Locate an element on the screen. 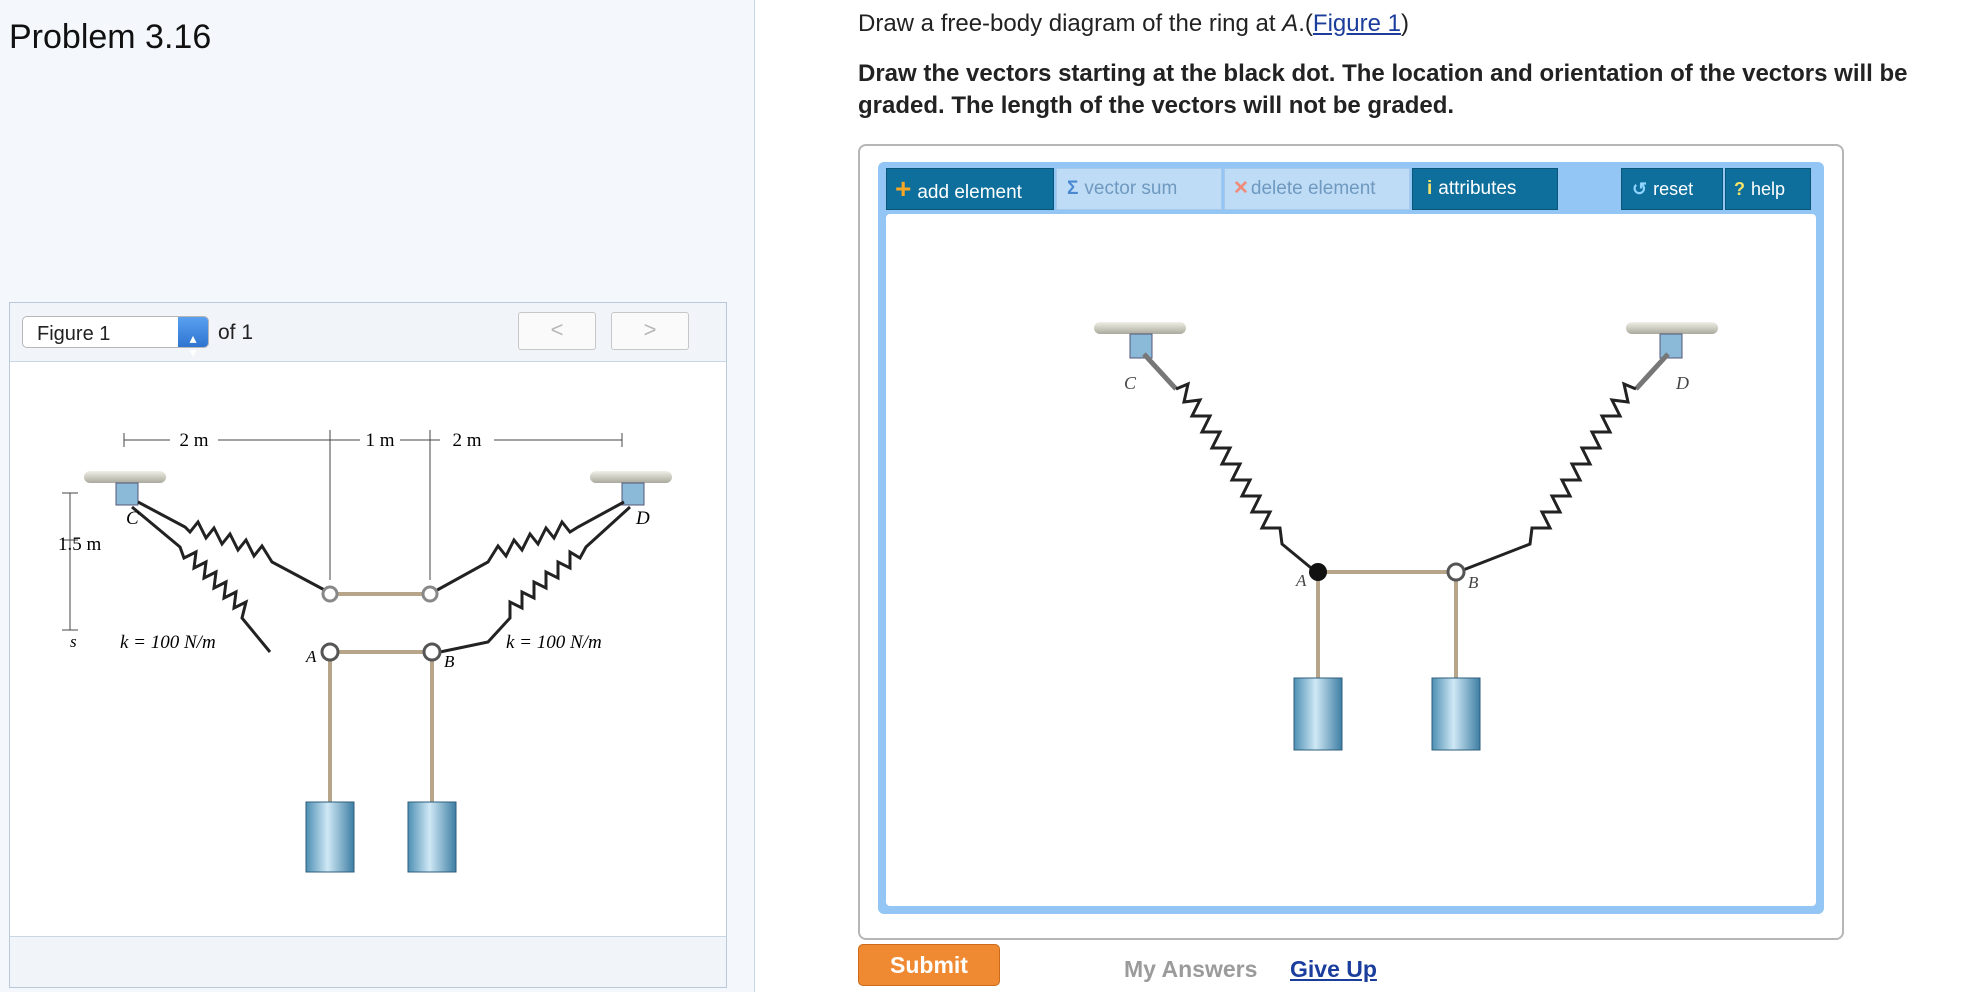 The width and height of the screenshot is (1982, 992). x-icon: ✕ is located at coordinates (1241, 188).